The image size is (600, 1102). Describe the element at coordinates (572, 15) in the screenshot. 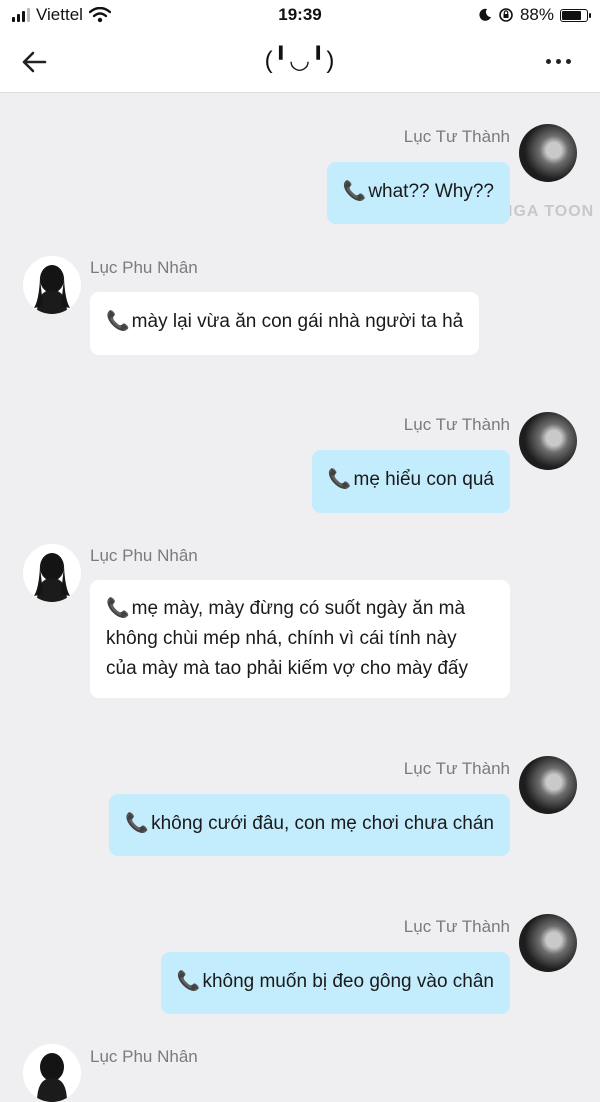

I see `battery-fill` at that location.